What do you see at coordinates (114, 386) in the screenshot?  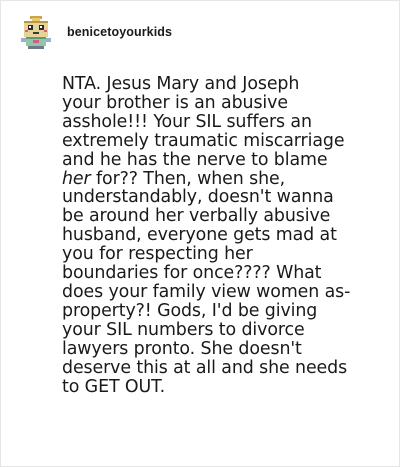 I see `post-text-line: to GET OUT.` at bounding box center [114, 386].